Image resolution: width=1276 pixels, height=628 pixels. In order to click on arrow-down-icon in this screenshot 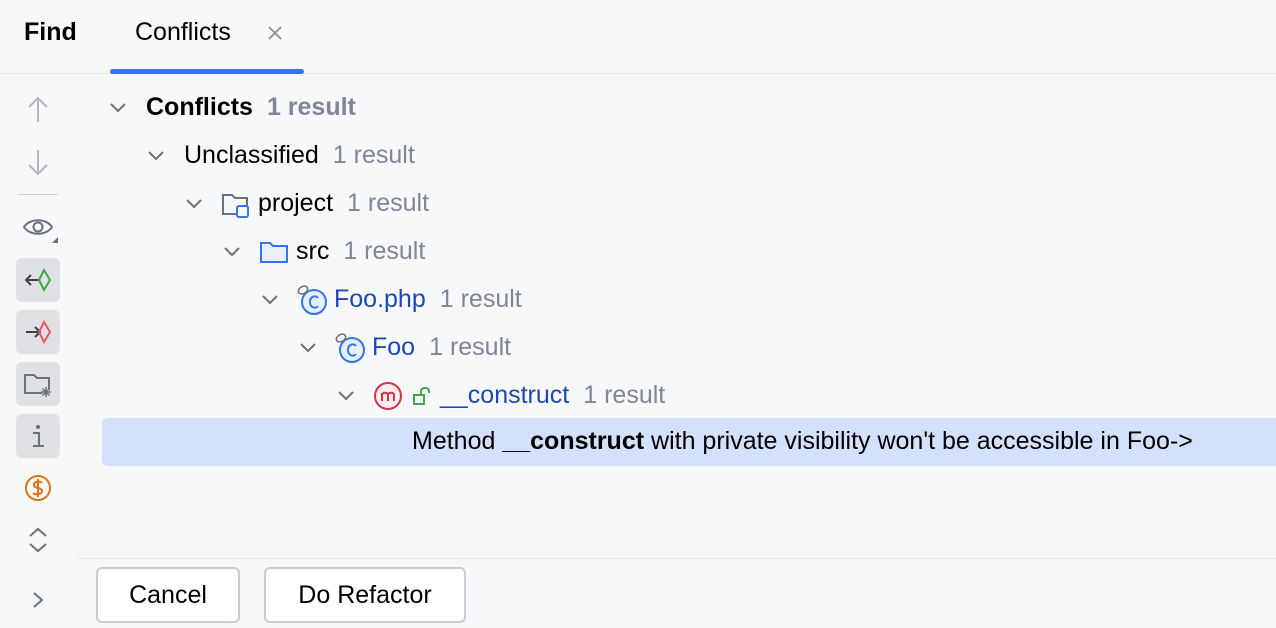, I will do `click(38, 163)`.